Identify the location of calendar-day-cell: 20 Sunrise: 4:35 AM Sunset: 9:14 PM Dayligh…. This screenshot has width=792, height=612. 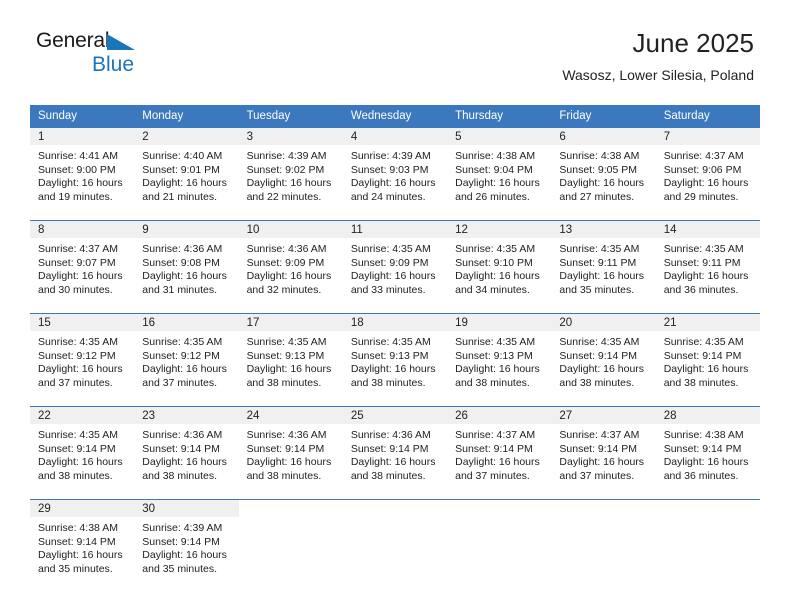
(603, 358).